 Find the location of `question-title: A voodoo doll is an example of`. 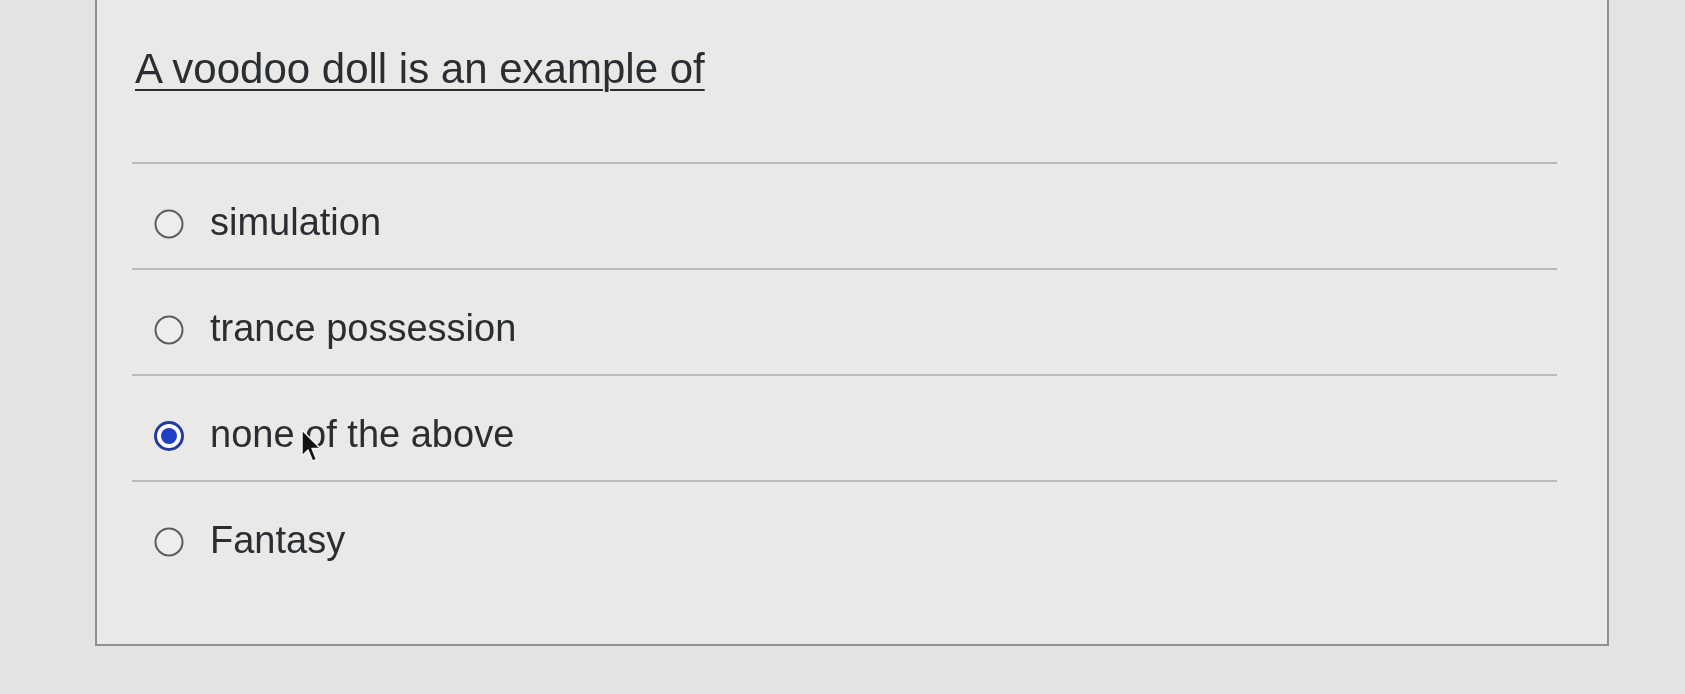

question-title: A voodoo doll is an example of is located at coordinates (420, 68).